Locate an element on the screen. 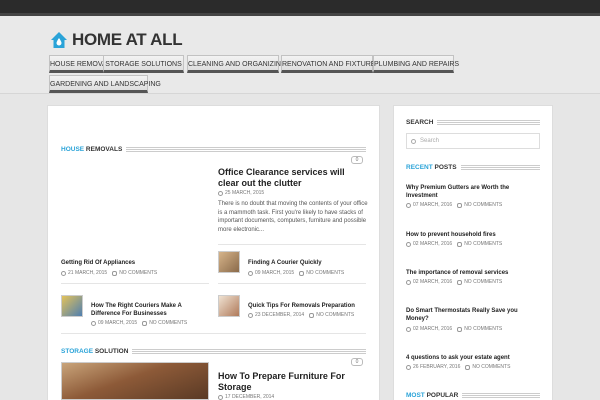  recent-post-meta: 07 MARCH, 2016 NO COMMENTS is located at coordinates (454, 205).